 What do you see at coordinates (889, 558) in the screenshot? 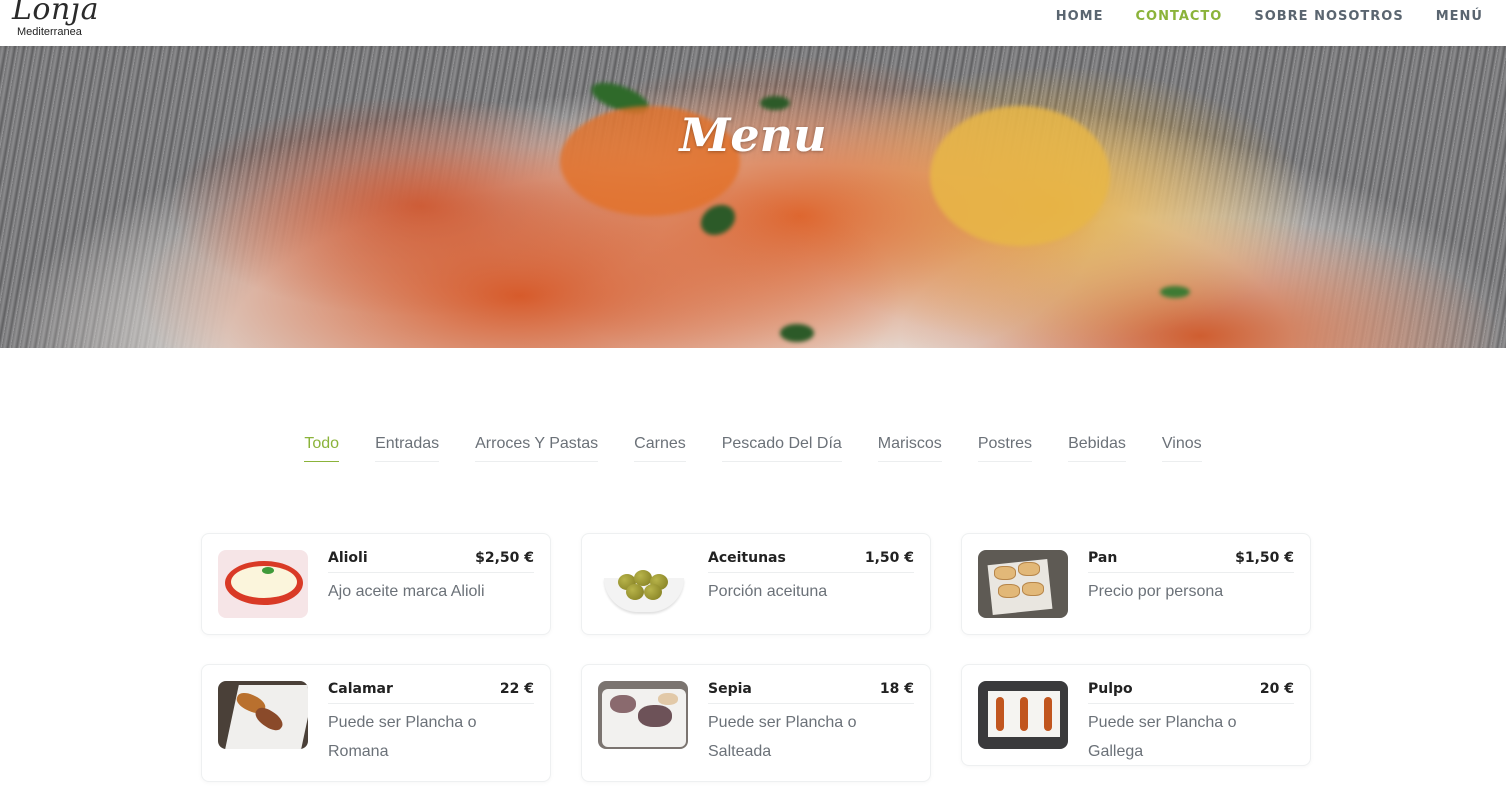
I see `item-price: 1,50 €` at bounding box center [889, 558].